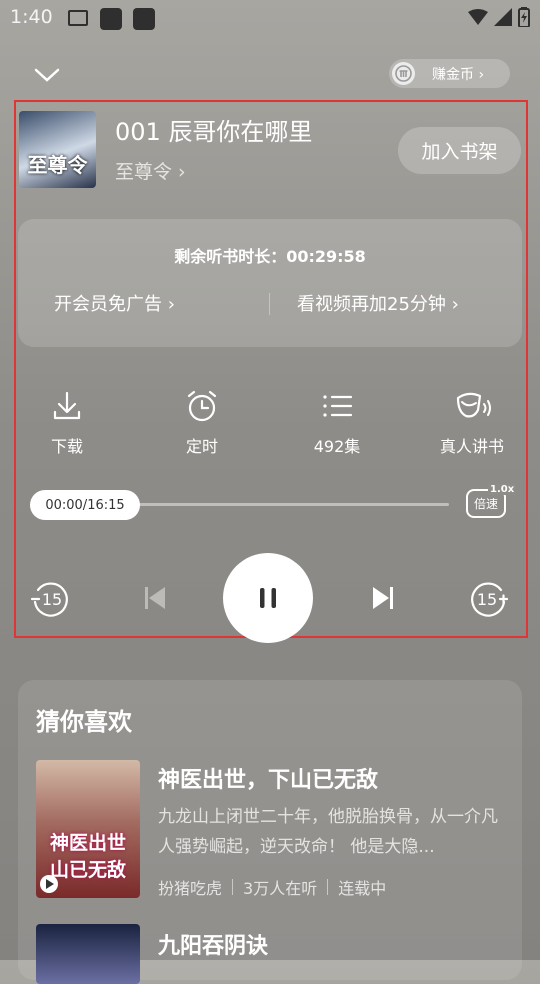  I want to click on earn-coins-button: 赚金币 ›, so click(449, 73).